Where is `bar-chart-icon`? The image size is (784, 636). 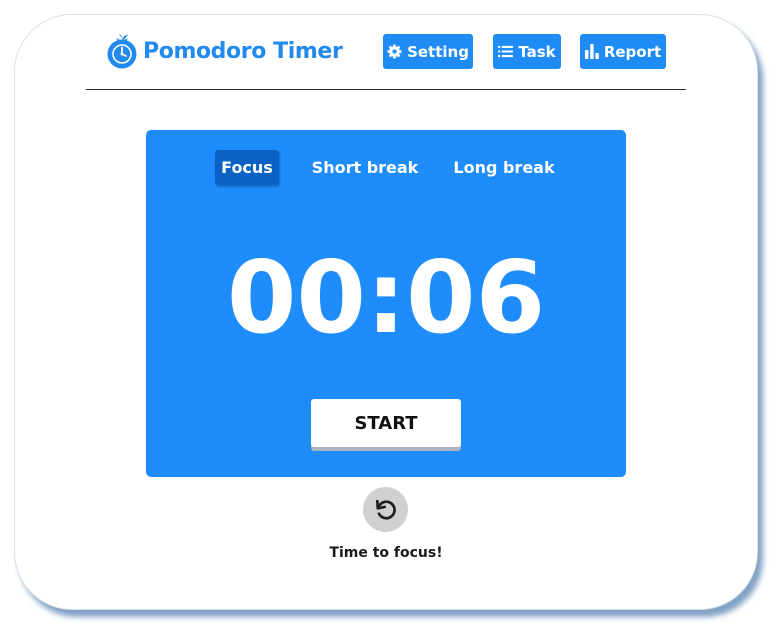 bar-chart-icon is located at coordinates (591, 51).